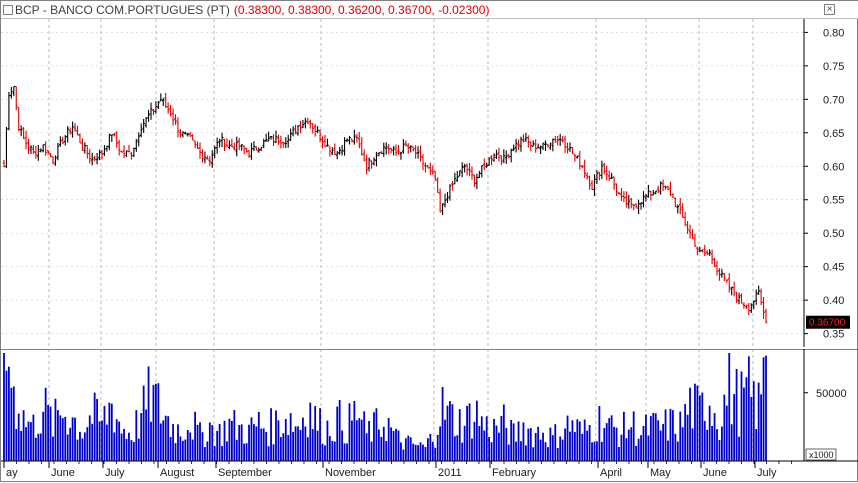  What do you see at coordinates (833, 167) in the screenshot?
I see `price-tick-label: 0.60` at bounding box center [833, 167].